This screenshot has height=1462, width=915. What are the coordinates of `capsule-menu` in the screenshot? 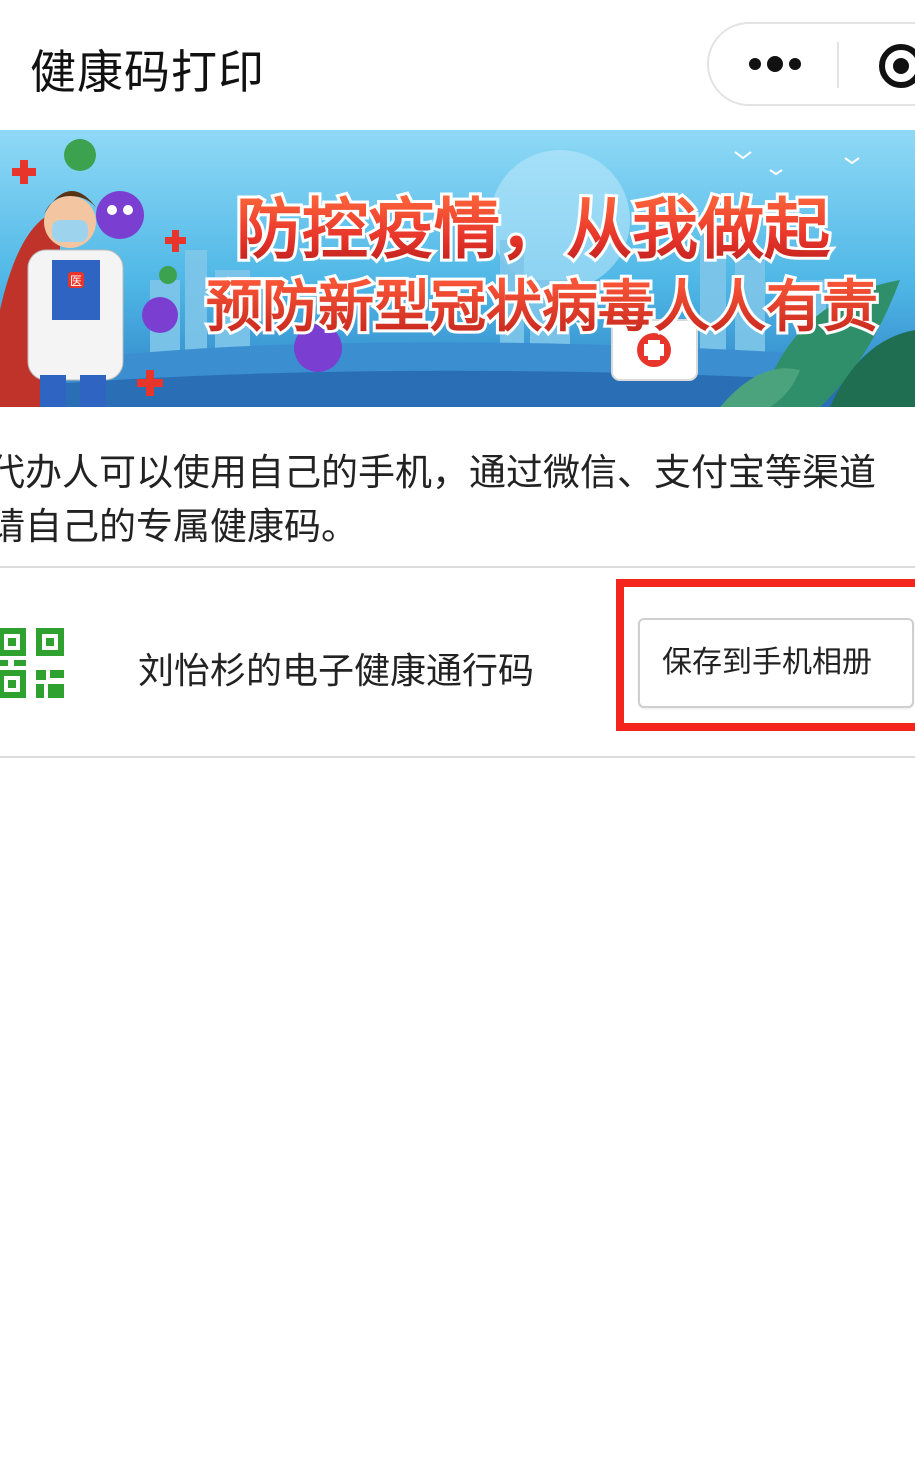 It's located at (811, 64).